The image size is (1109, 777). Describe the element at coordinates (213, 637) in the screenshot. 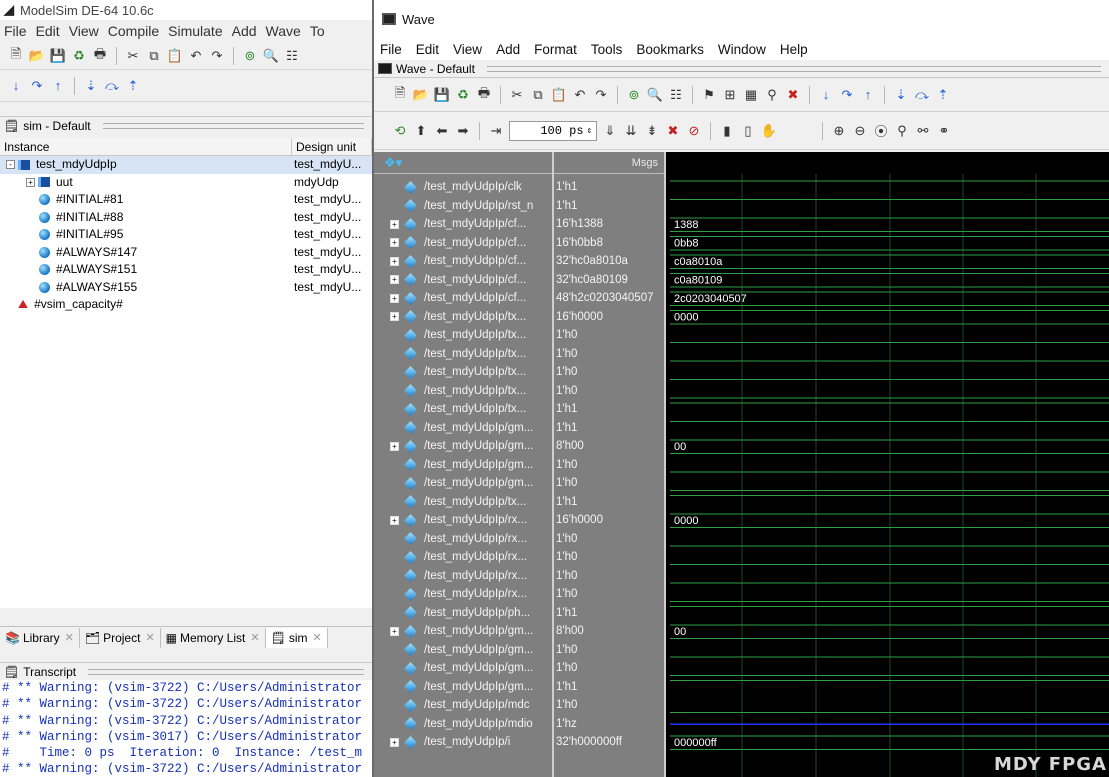

I see `tab-memory-list: ▦ Memory List ✕` at that location.